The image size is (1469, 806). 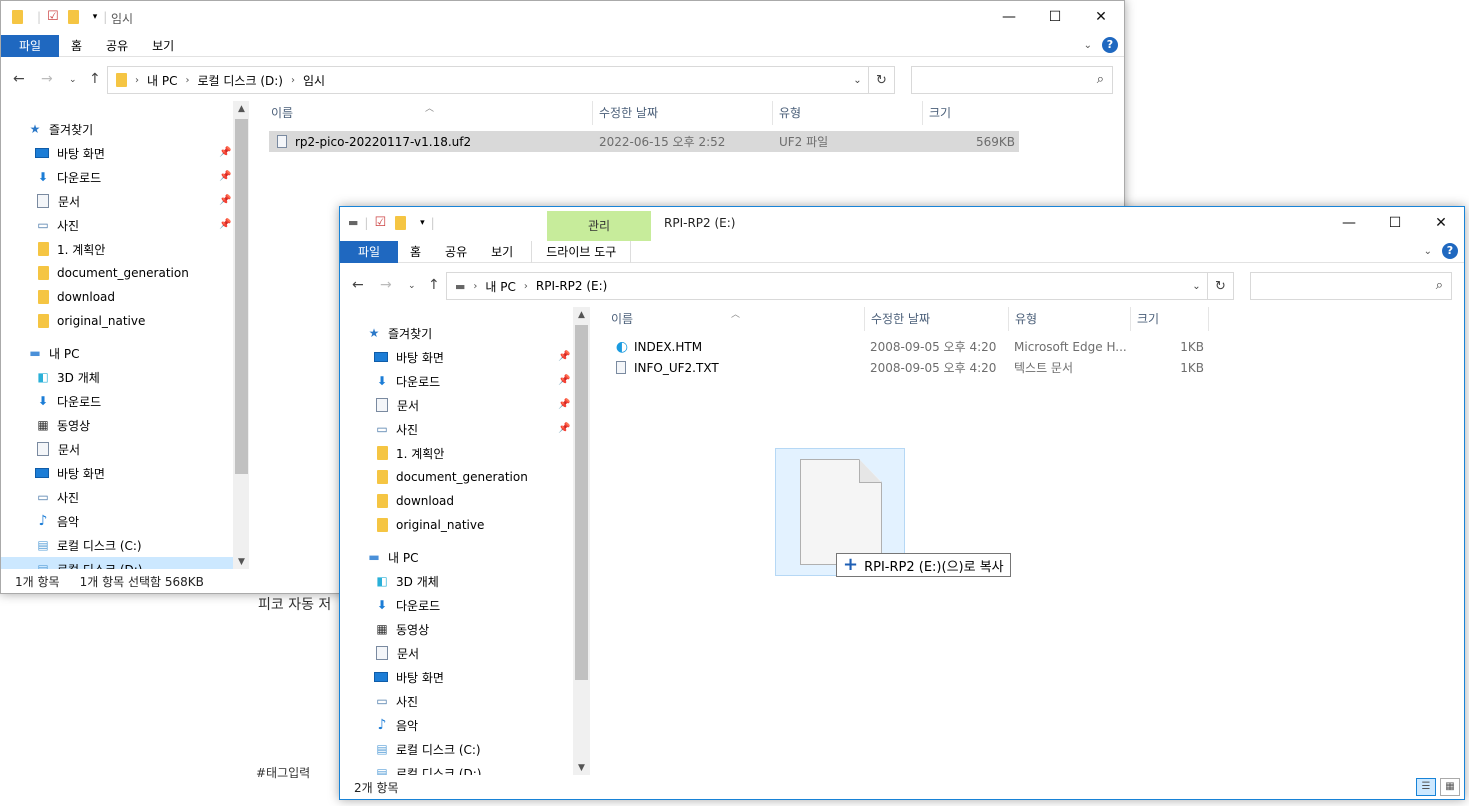 What do you see at coordinates (117, 563) in the screenshot?
I see `nav-item-selected: ▤로컬 디스크 (D:)` at bounding box center [117, 563].